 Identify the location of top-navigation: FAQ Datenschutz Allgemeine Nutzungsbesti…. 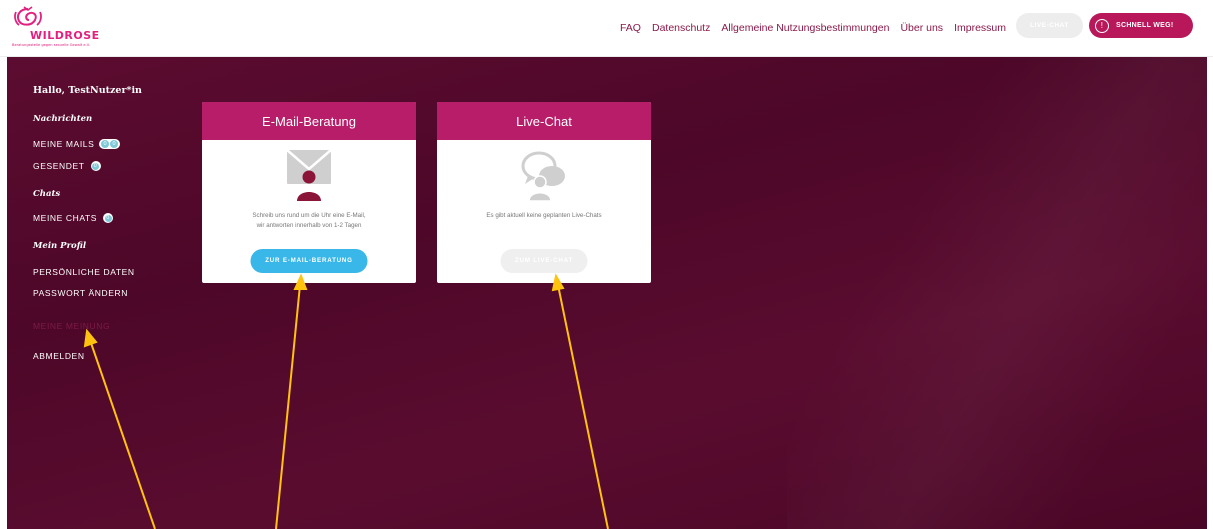
(807, 28).